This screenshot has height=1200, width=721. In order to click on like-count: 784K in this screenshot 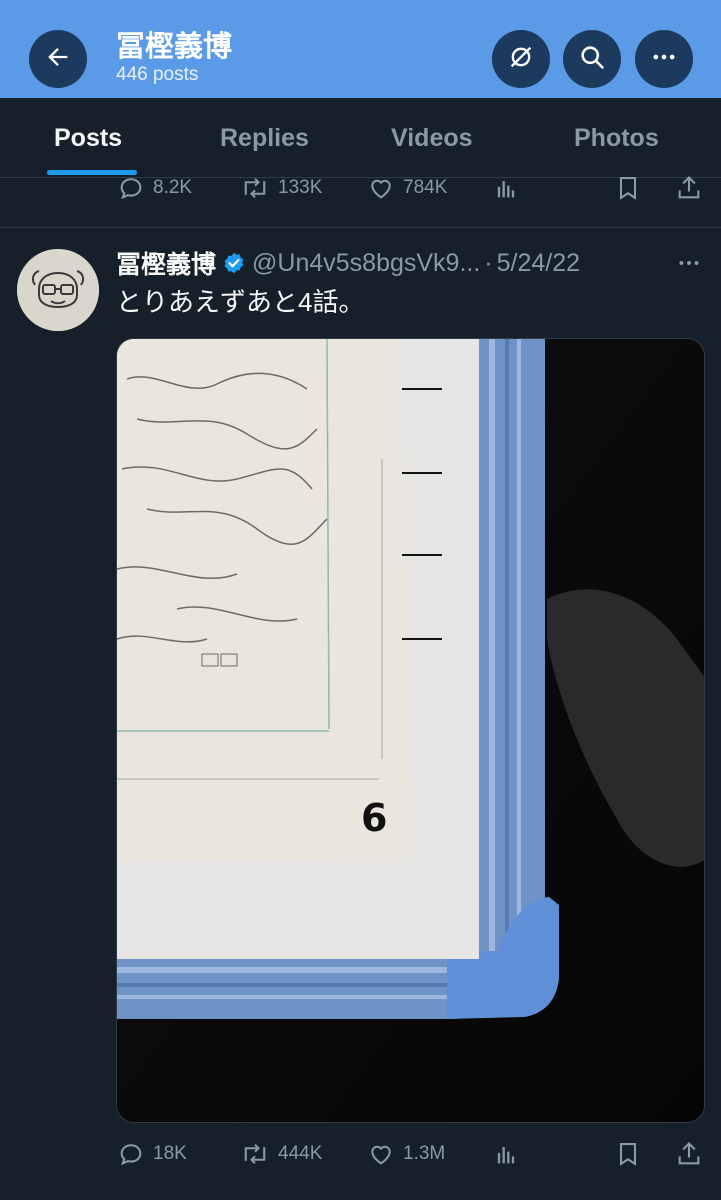, I will do `click(425, 187)`.